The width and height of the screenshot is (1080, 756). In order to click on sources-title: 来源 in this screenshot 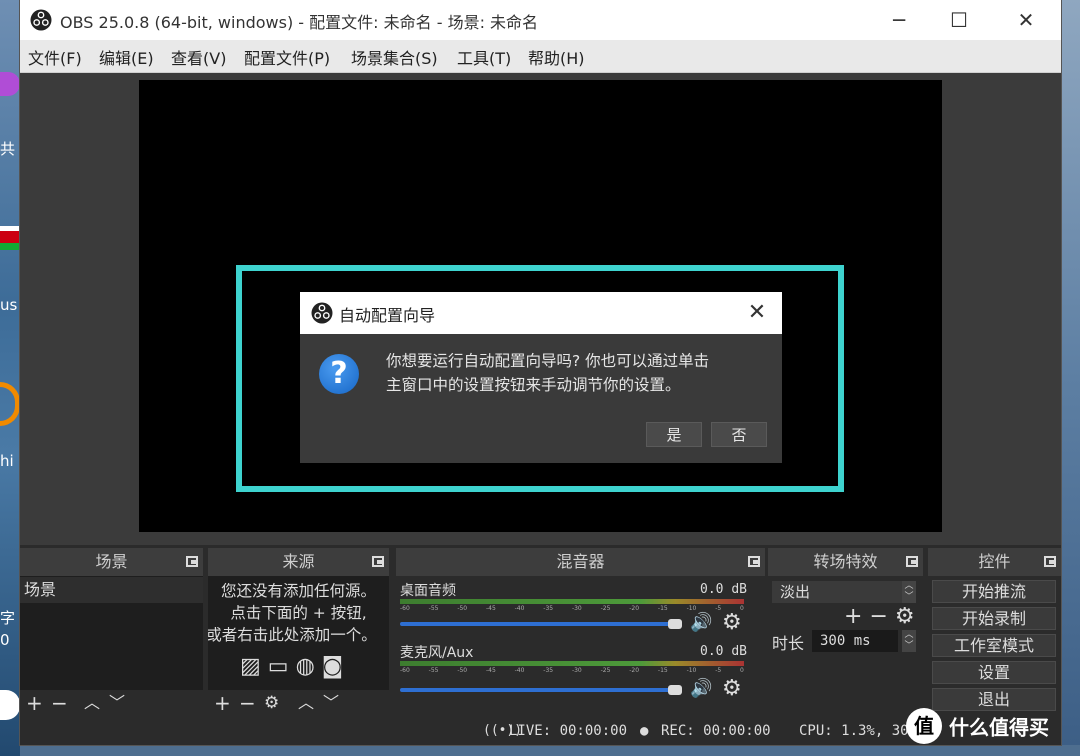, I will do `click(298, 561)`.